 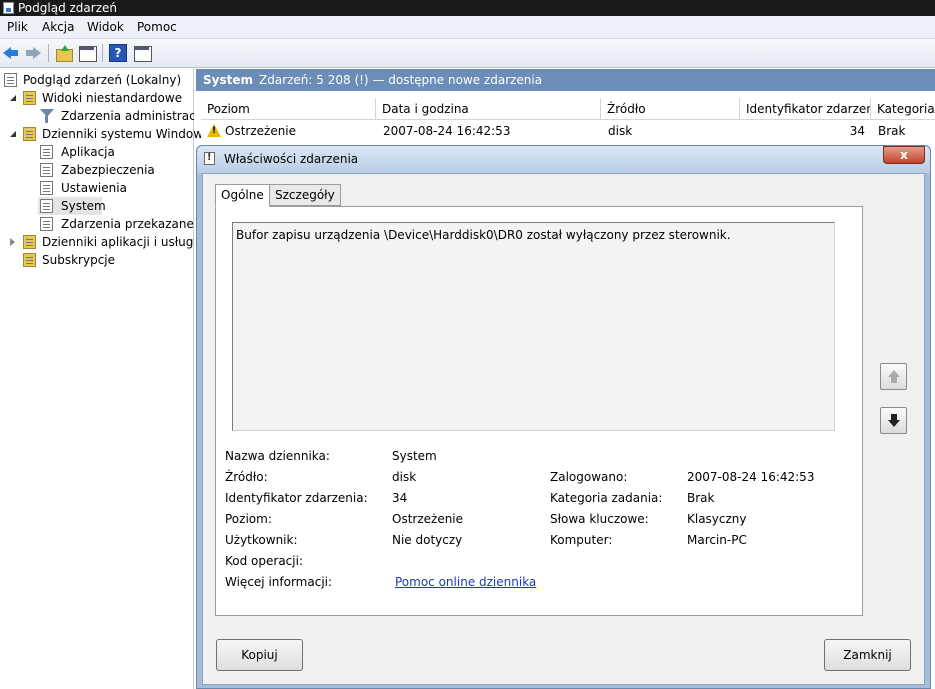 I want to click on event-id-label: Identyfikator zdarzenia:, so click(x=296, y=498).